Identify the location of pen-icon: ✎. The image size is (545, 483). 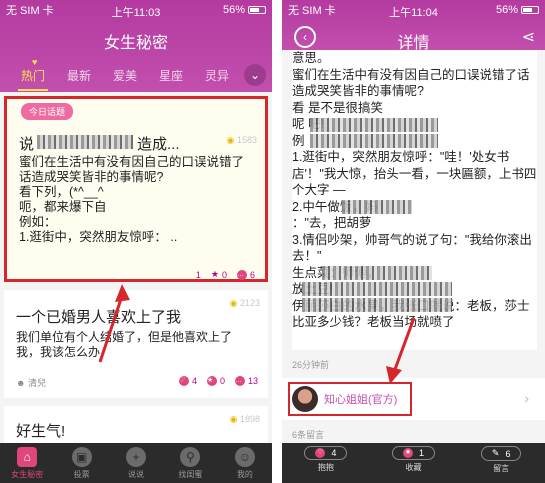
(495, 453).